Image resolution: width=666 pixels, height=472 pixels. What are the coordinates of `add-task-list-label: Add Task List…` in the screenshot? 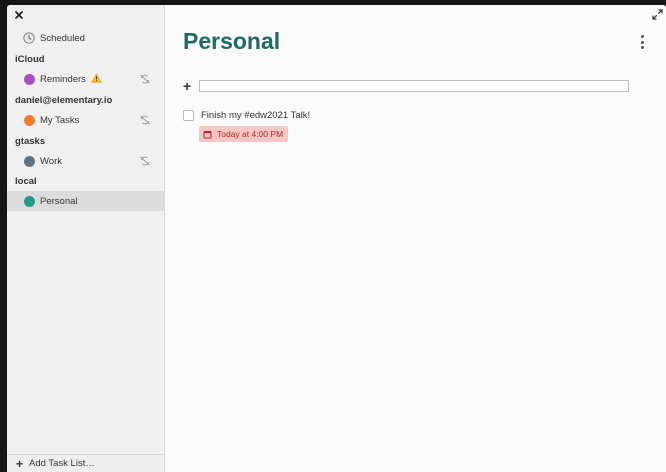 It's located at (62, 463).